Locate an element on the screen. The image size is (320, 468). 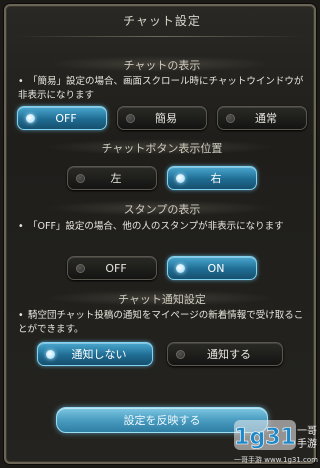
panel-title: チャット設定 is located at coordinates (162, 21).